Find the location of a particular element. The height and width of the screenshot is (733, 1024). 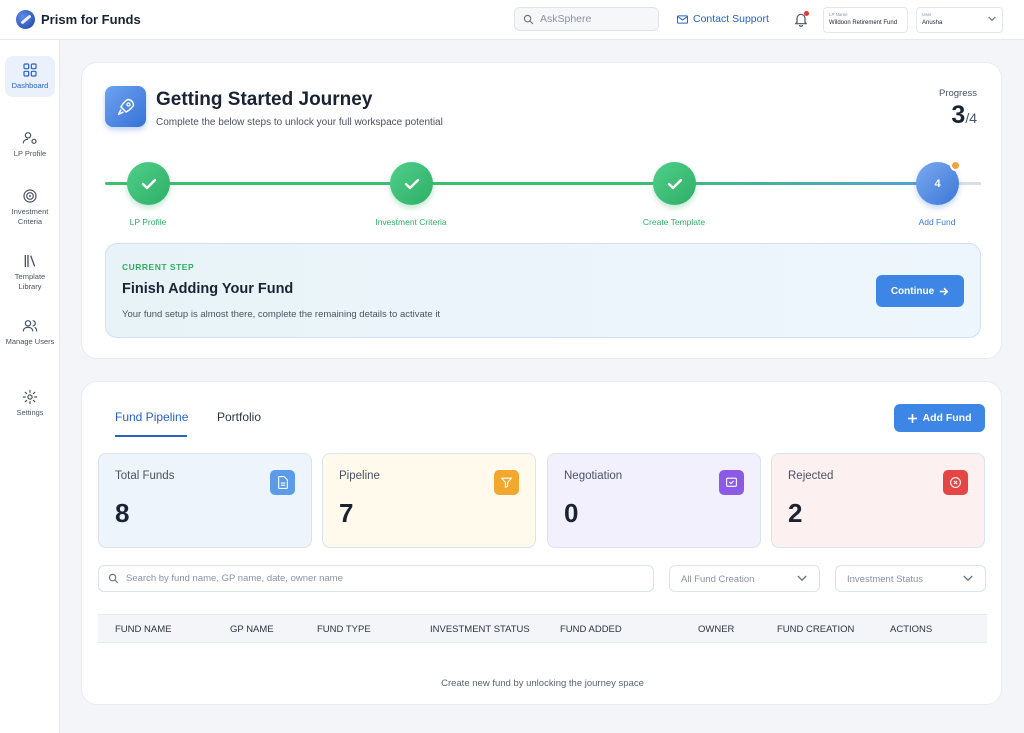

sidebar-item-label: Investment Criteria is located at coordinates (30, 216).